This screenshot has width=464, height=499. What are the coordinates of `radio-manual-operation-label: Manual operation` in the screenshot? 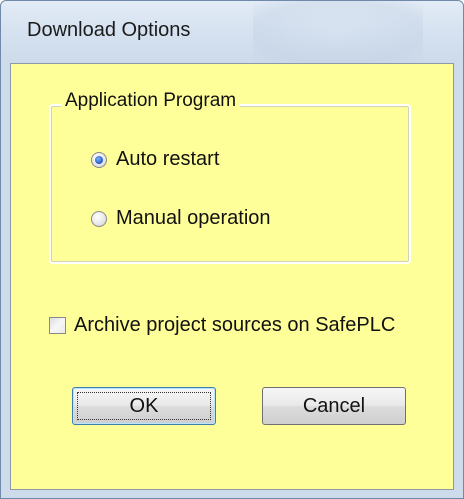 It's located at (193, 218).